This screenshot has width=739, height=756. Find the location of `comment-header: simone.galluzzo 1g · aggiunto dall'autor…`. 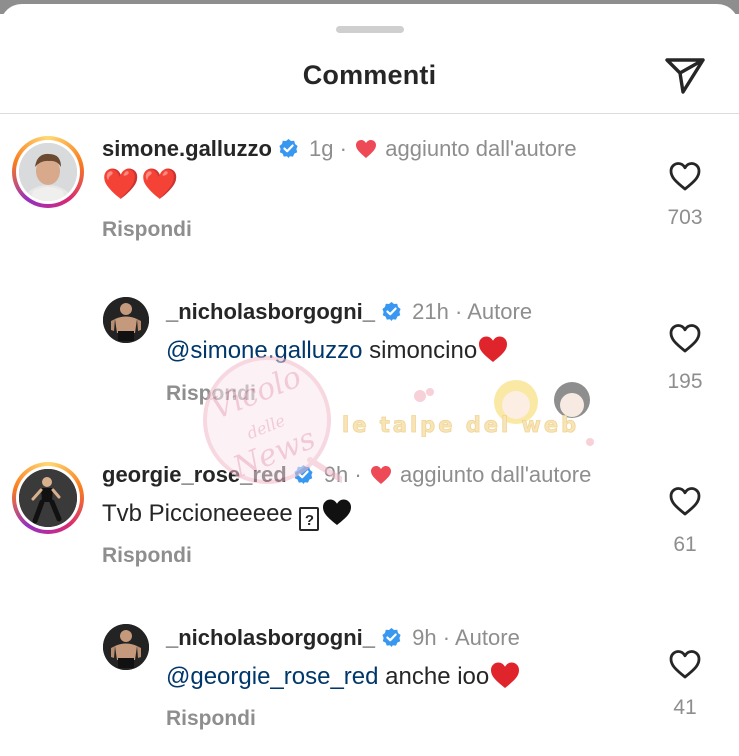

comment-header: simone.galluzzo 1g · aggiunto dall'autor… is located at coordinates (339, 150).